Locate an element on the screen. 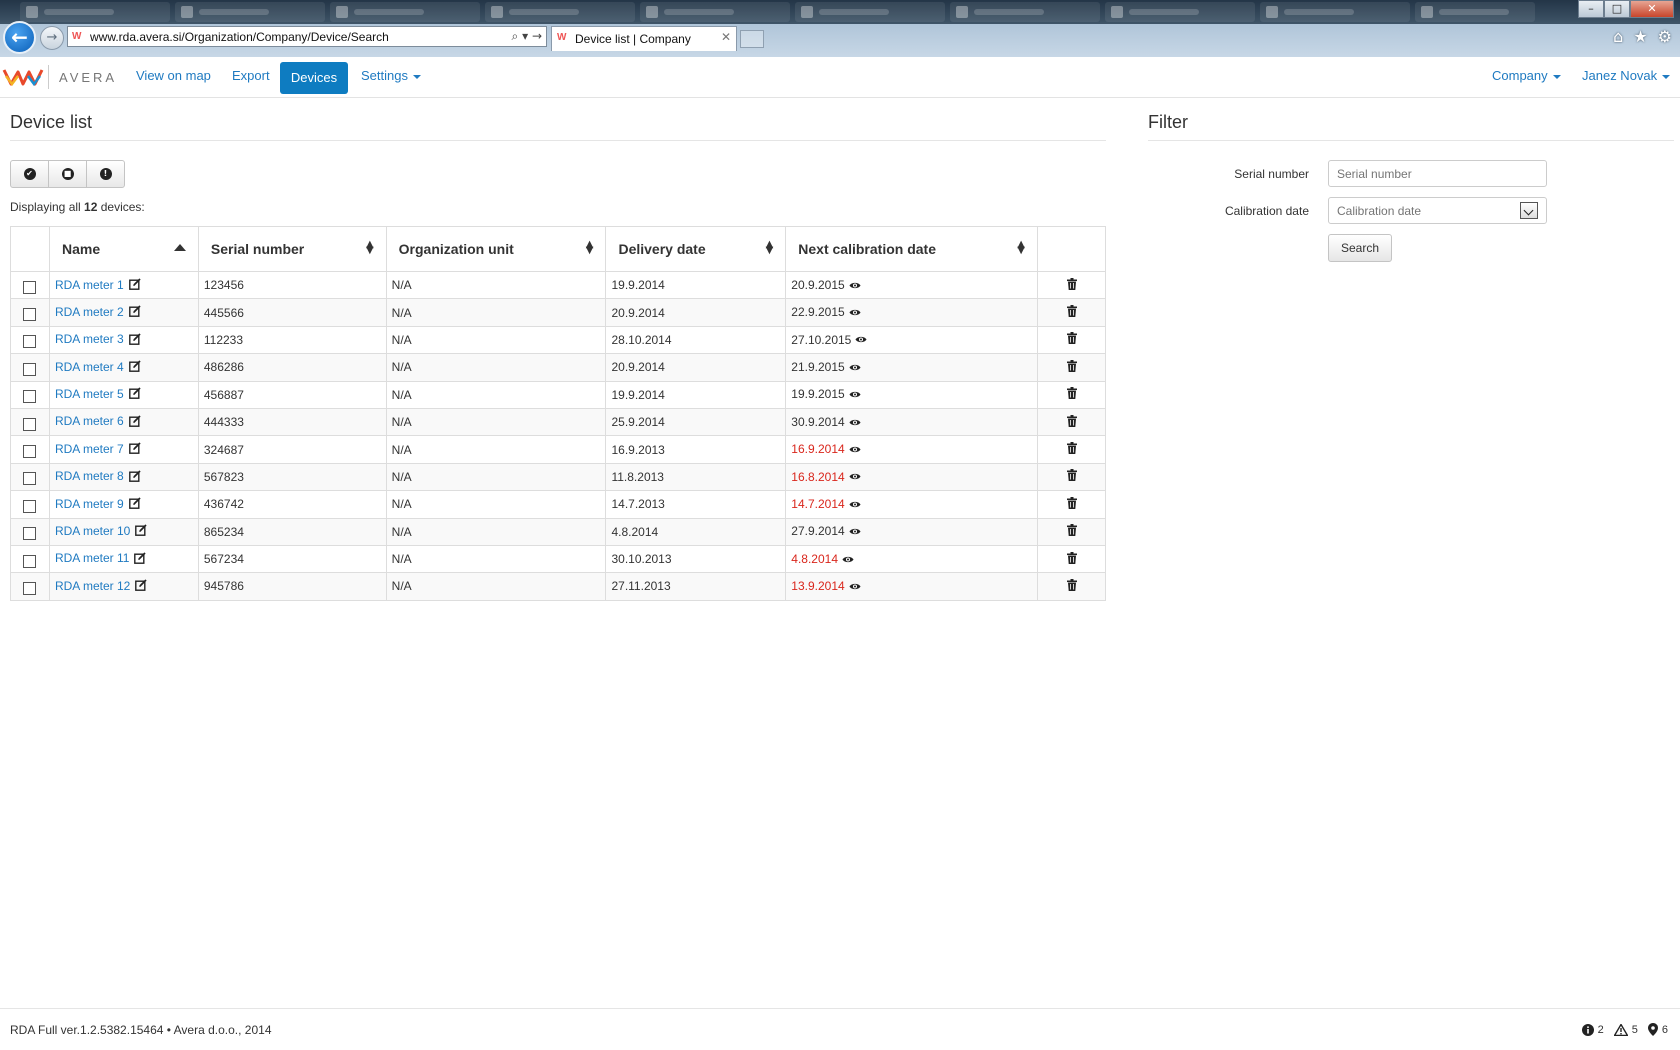 This screenshot has height=1050, width=1680. device-name-link: RDA meter 12 is located at coordinates (92, 586).